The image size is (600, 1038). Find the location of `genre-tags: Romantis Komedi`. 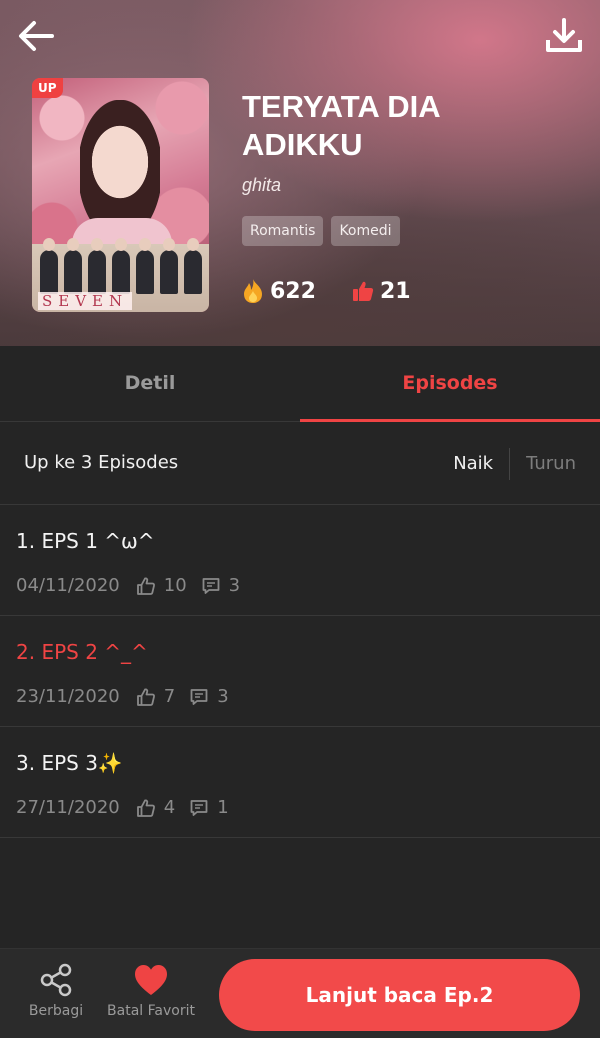

genre-tags: Romantis Komedi is located at coordinates (321, 231).